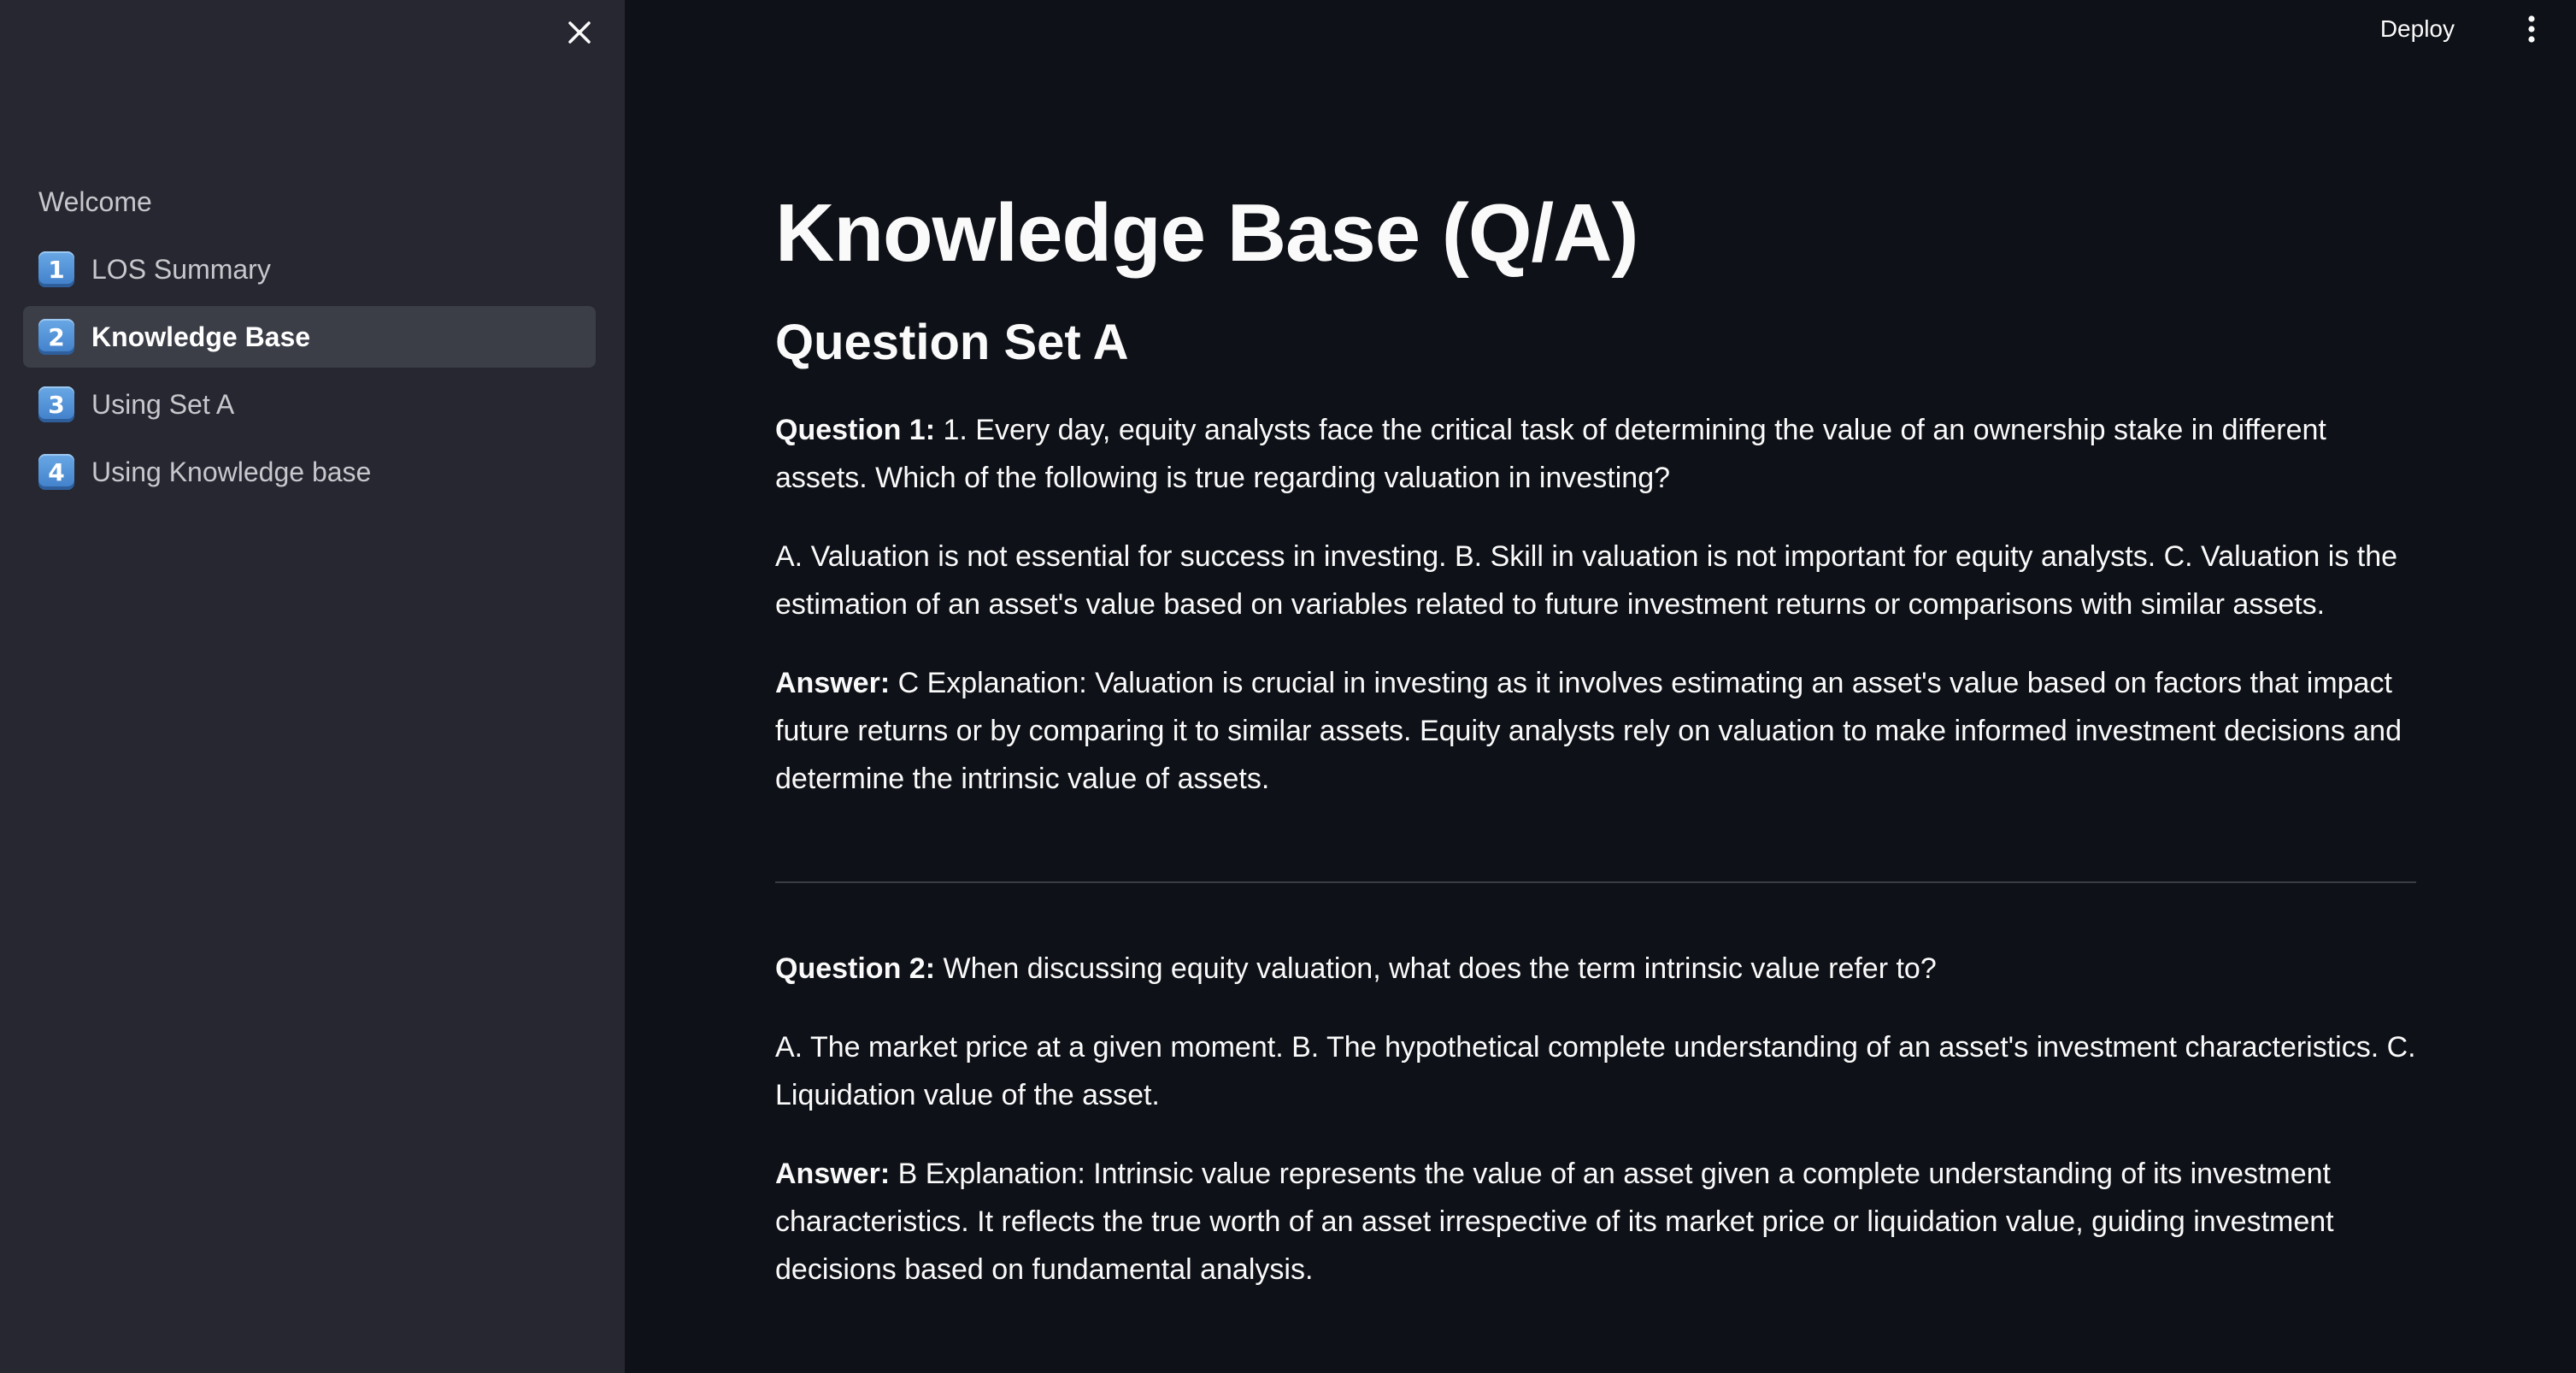  Describe the element at coordinates (56, 269) in the screenshot. I see `keycap-number-icon: 1` at that location.